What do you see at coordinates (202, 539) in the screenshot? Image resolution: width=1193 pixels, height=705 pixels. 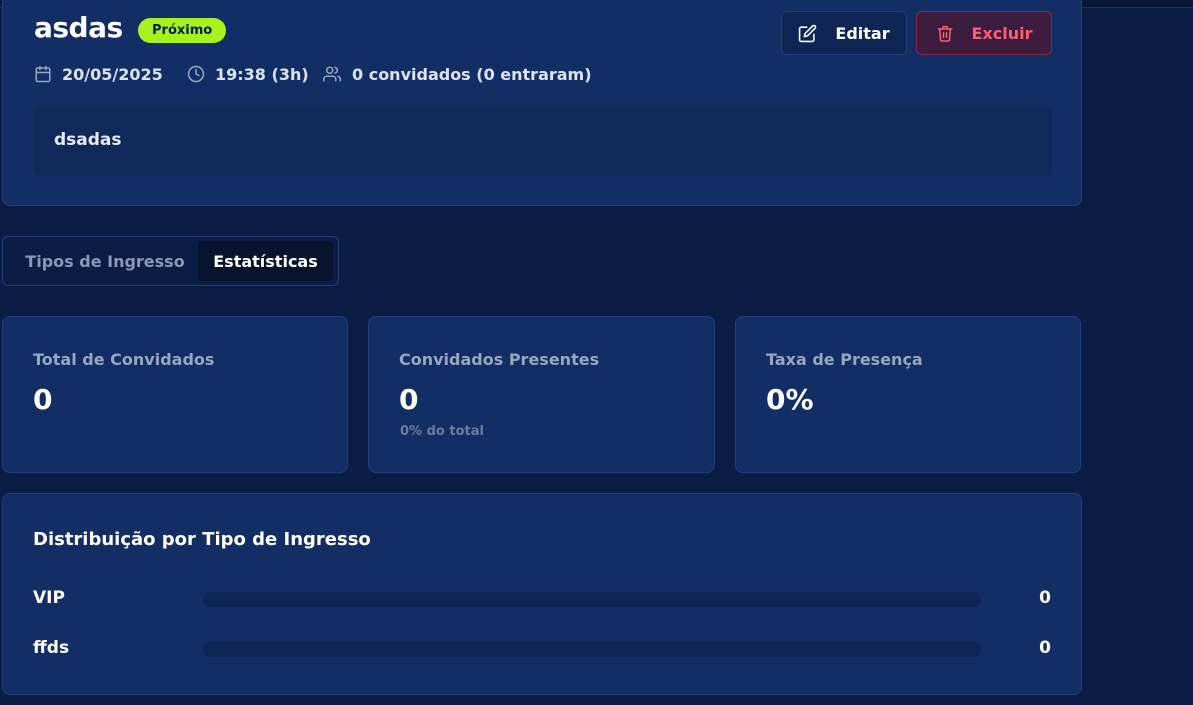 I see `distribution-title: Distribuição por Tipo de Ingresso` at bounding box center [202, 539].